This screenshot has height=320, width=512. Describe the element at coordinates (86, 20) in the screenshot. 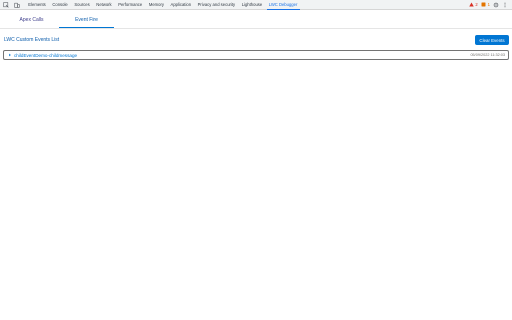

I see `tab-event-fire: Event Fire` at that location.